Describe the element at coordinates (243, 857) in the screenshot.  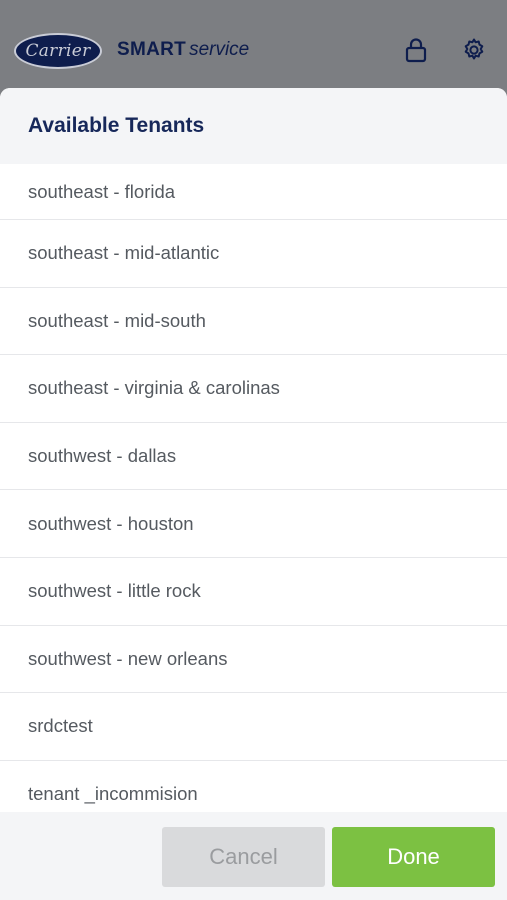
I see `cancel-button: Cancel` at that location.